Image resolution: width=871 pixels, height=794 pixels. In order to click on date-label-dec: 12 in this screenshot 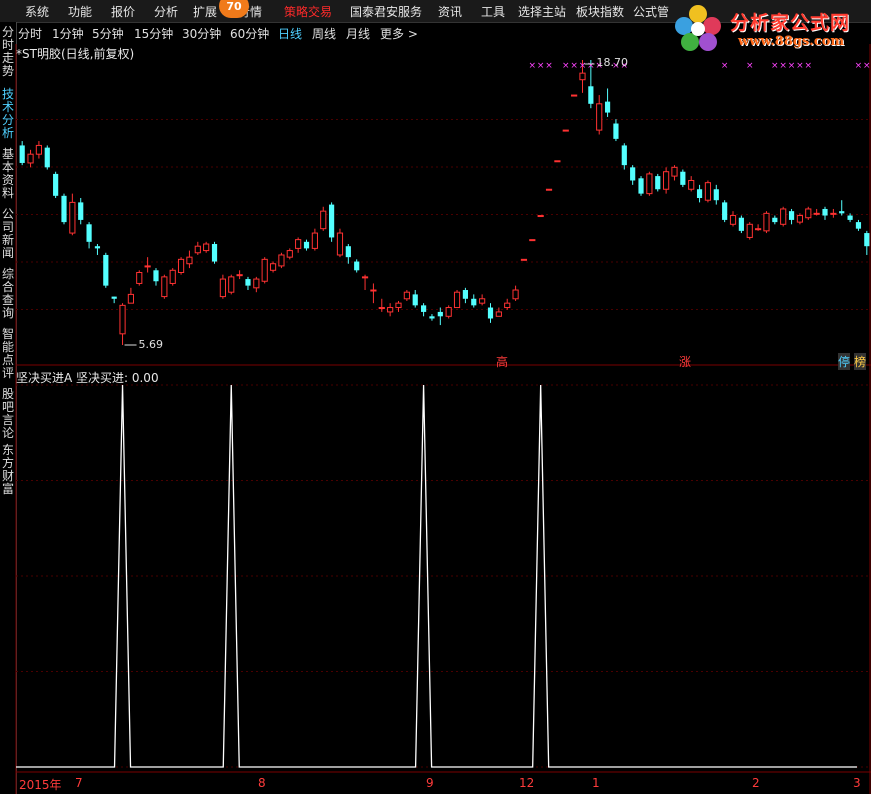, I will do `click(527, 783)`.